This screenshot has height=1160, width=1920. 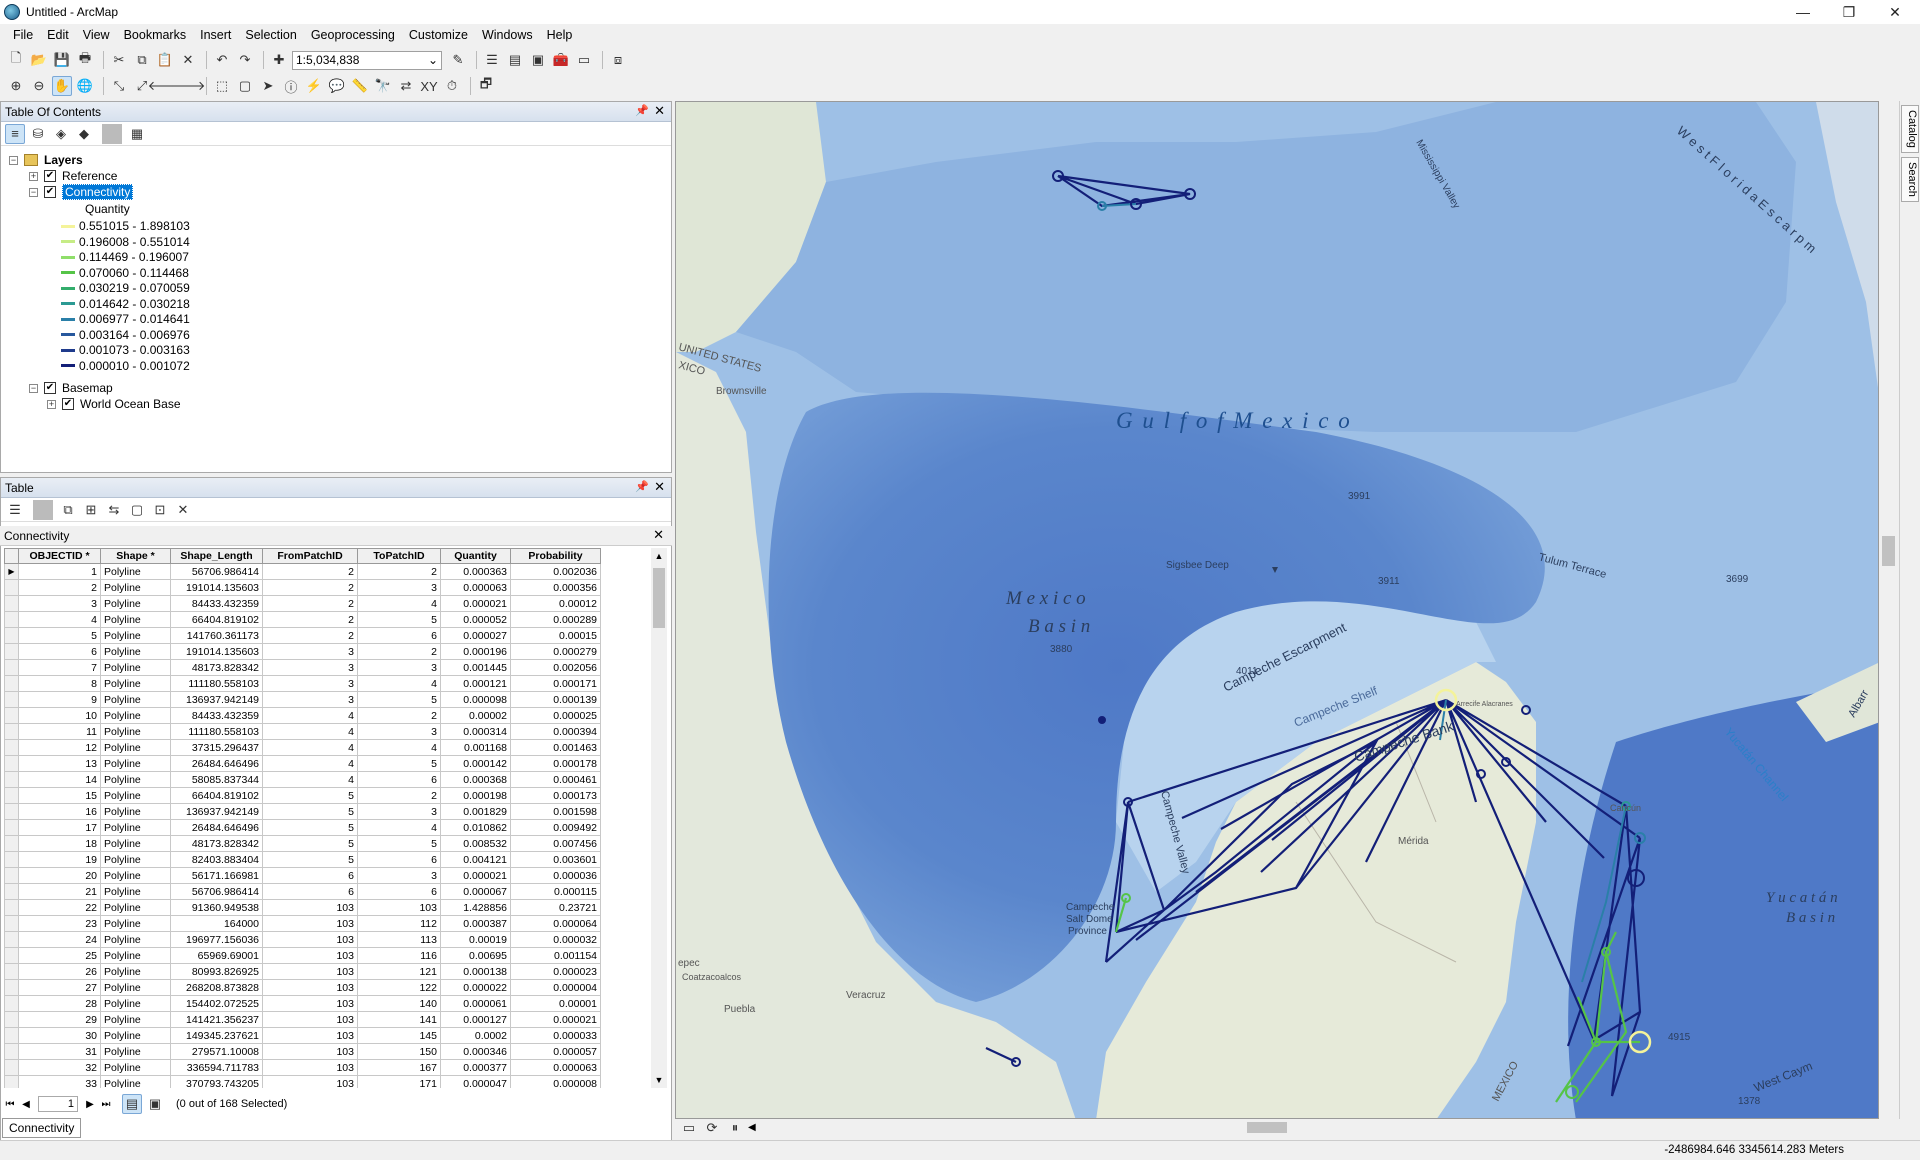 I want to click on table-cell: 0.000142, so click(x=475, y=763).